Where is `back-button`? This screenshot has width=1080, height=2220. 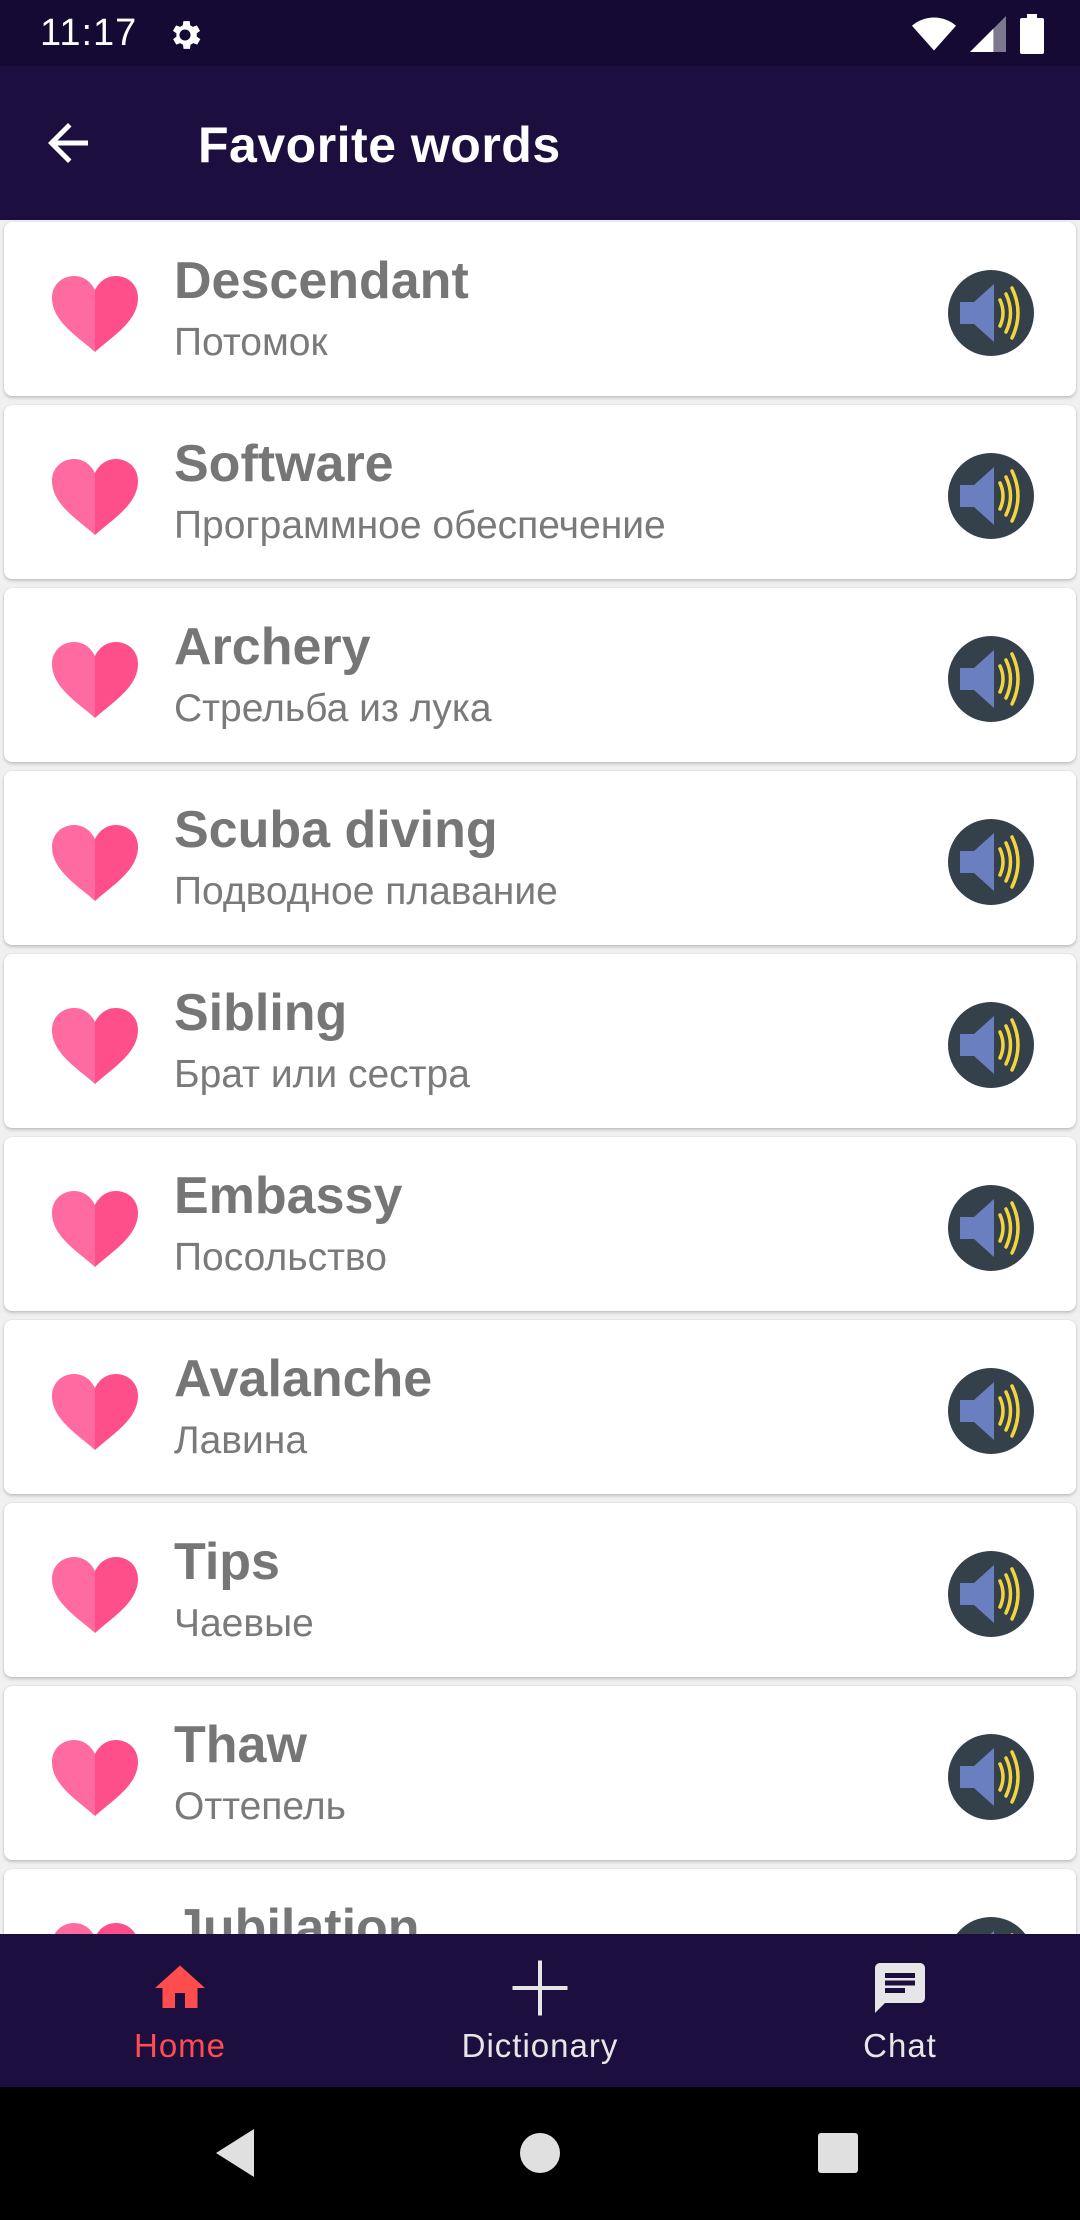 back-button is located at coordinates (78, 143).